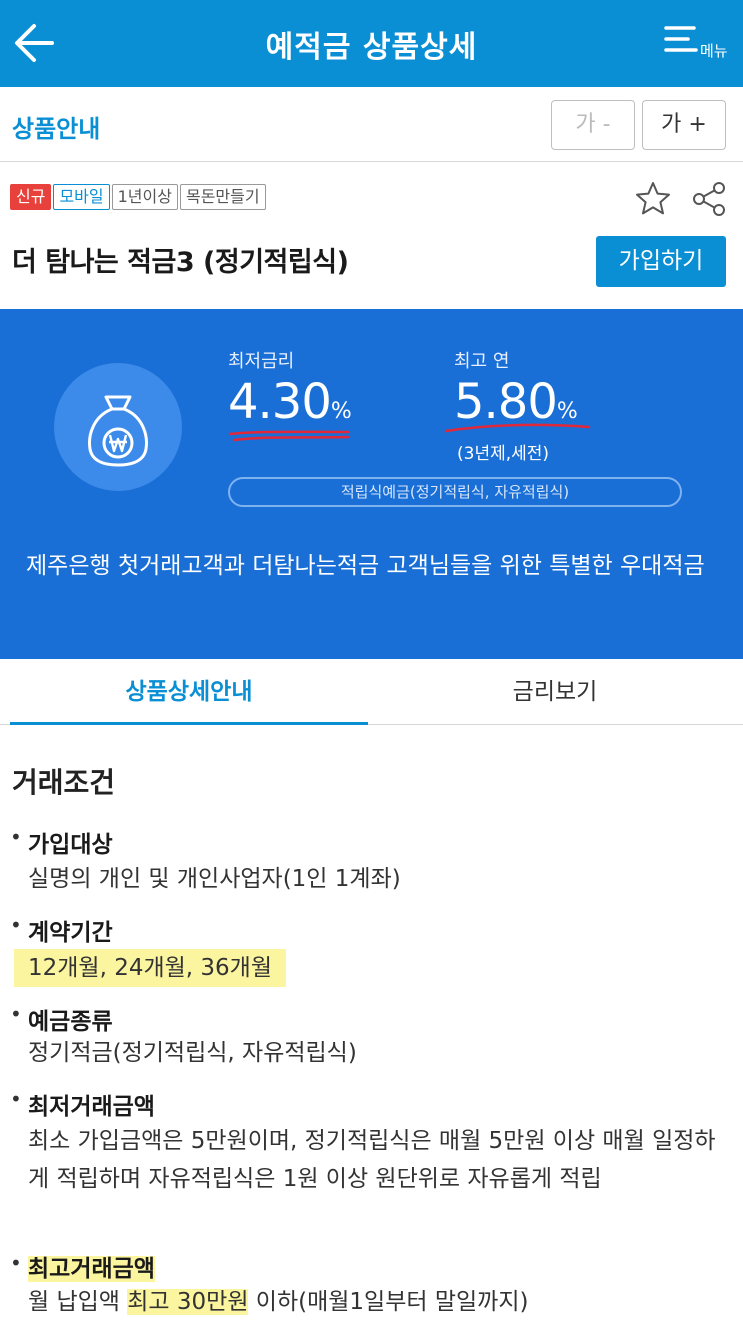  I want to click on item-text-max-amount: 월 납입액 최고 30만원 이하(매월1일부터 말일까지), so click(373, 1302).